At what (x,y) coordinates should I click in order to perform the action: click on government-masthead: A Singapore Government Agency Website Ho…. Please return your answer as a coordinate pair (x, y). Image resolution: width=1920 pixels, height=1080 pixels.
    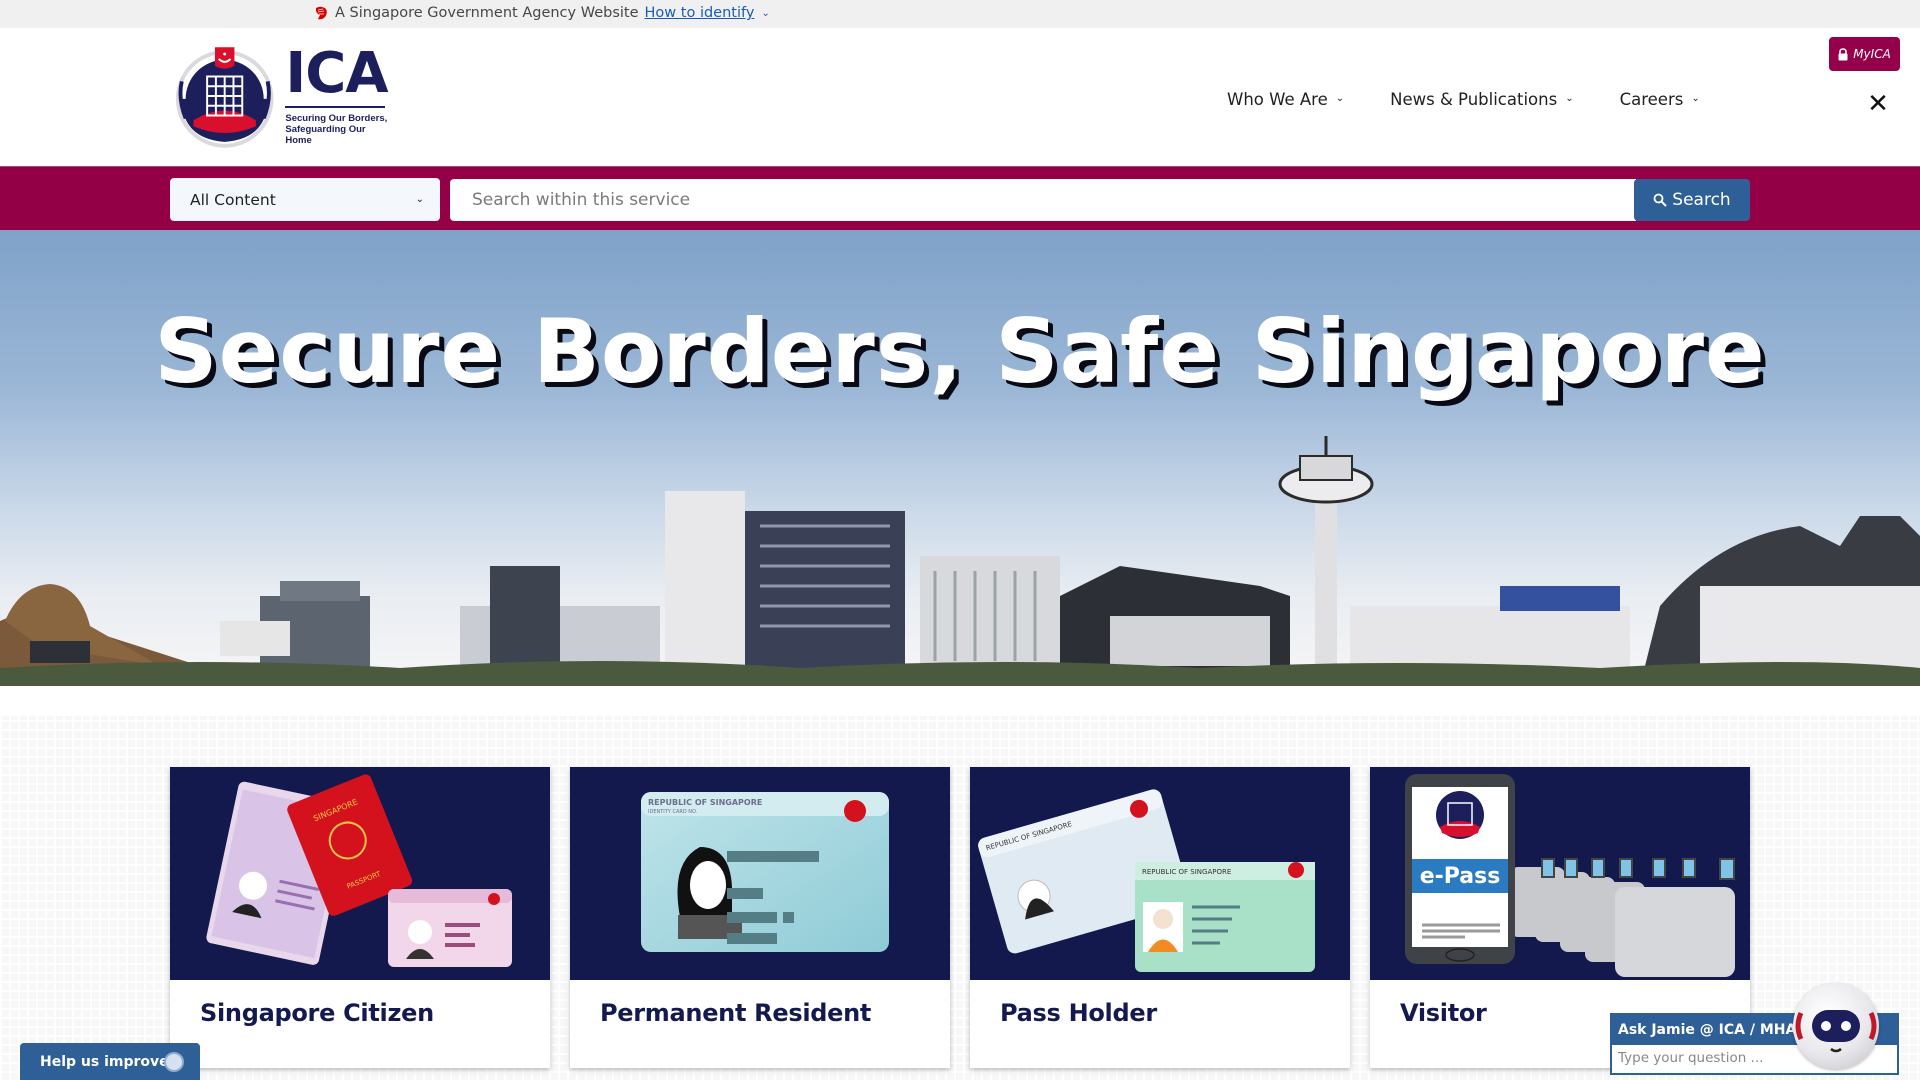
    Looking at the image, I should click on (960, 14).